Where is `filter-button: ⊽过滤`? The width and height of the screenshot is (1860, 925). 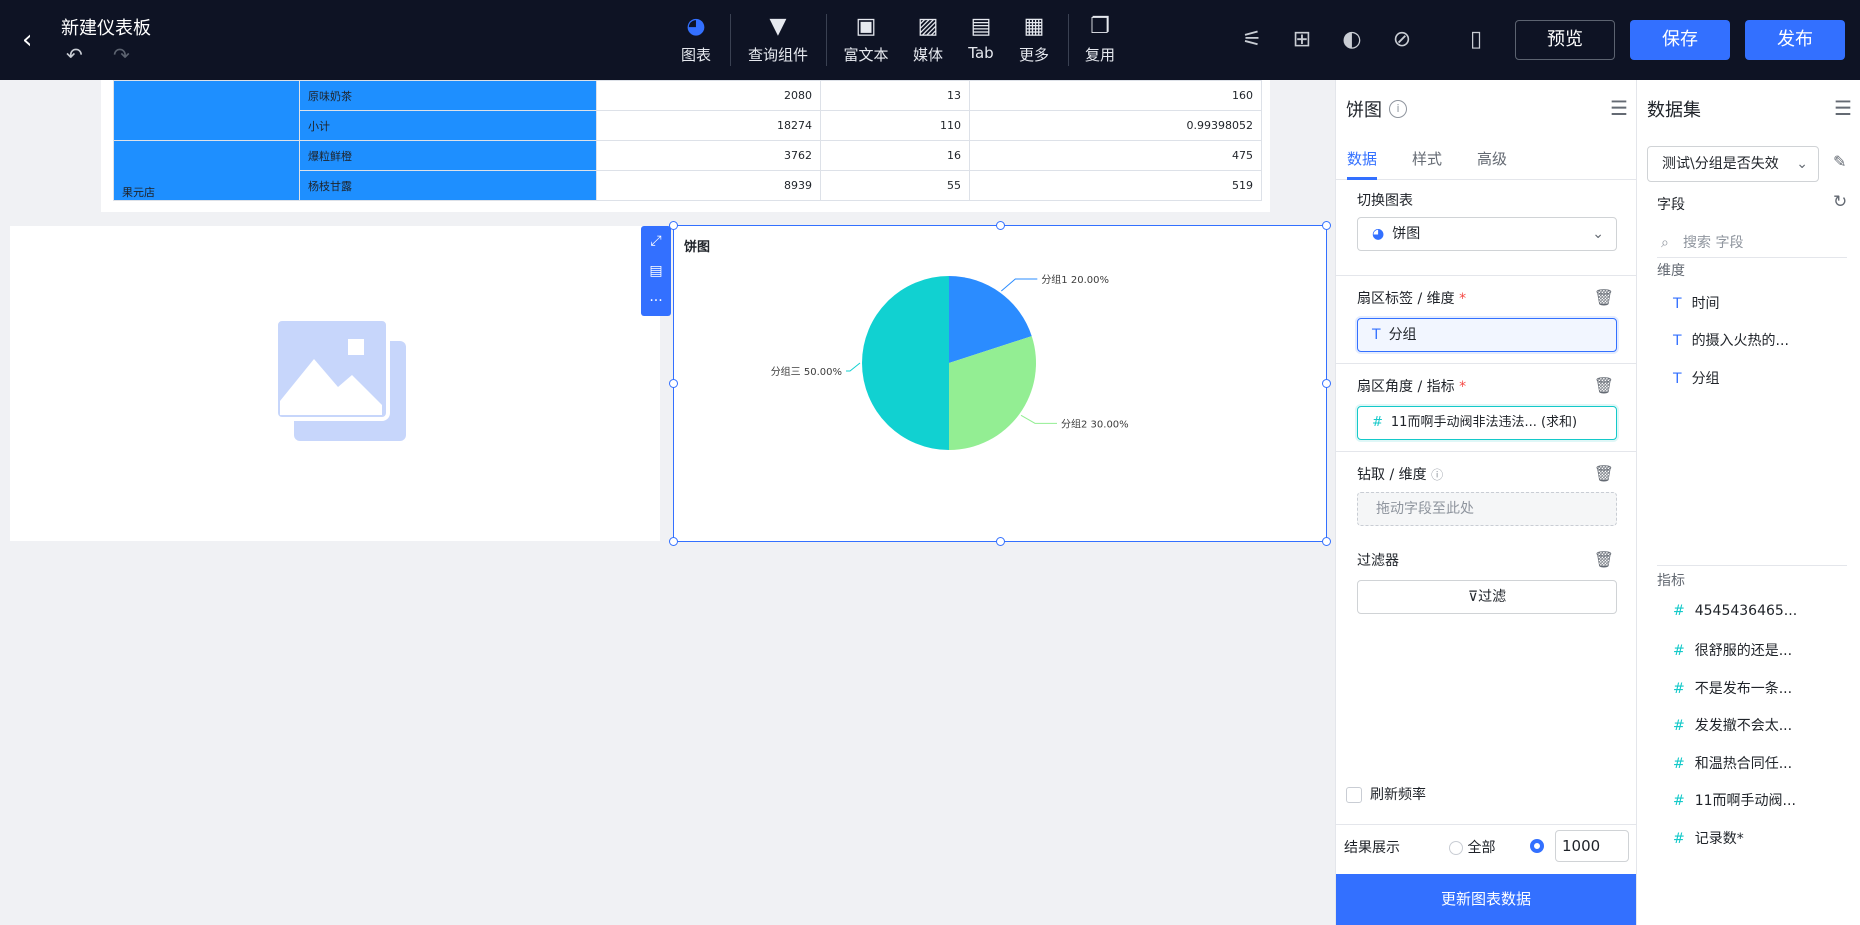
filter-button: ⊽过滤 is located at coordinates (1487, 597).